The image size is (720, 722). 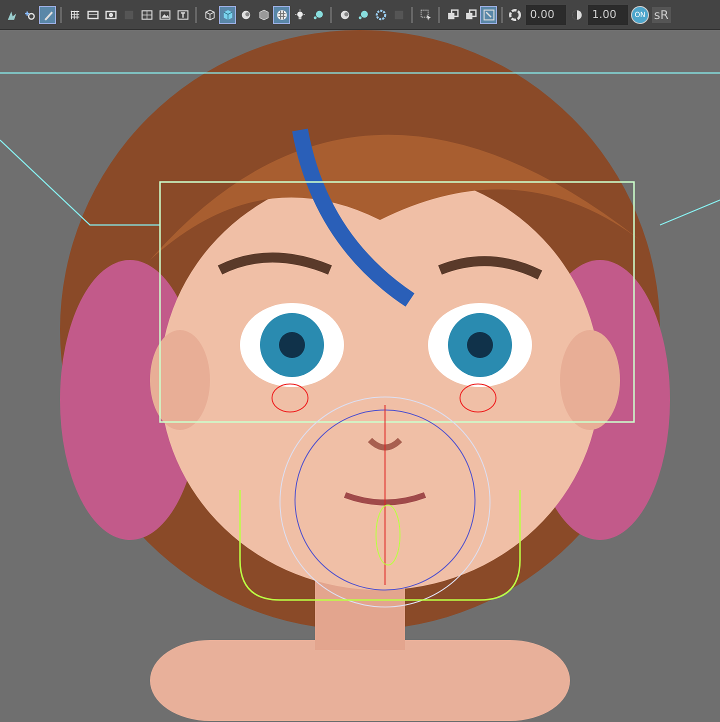 I want to click on framed-square-button, so click(x=488, y=15).